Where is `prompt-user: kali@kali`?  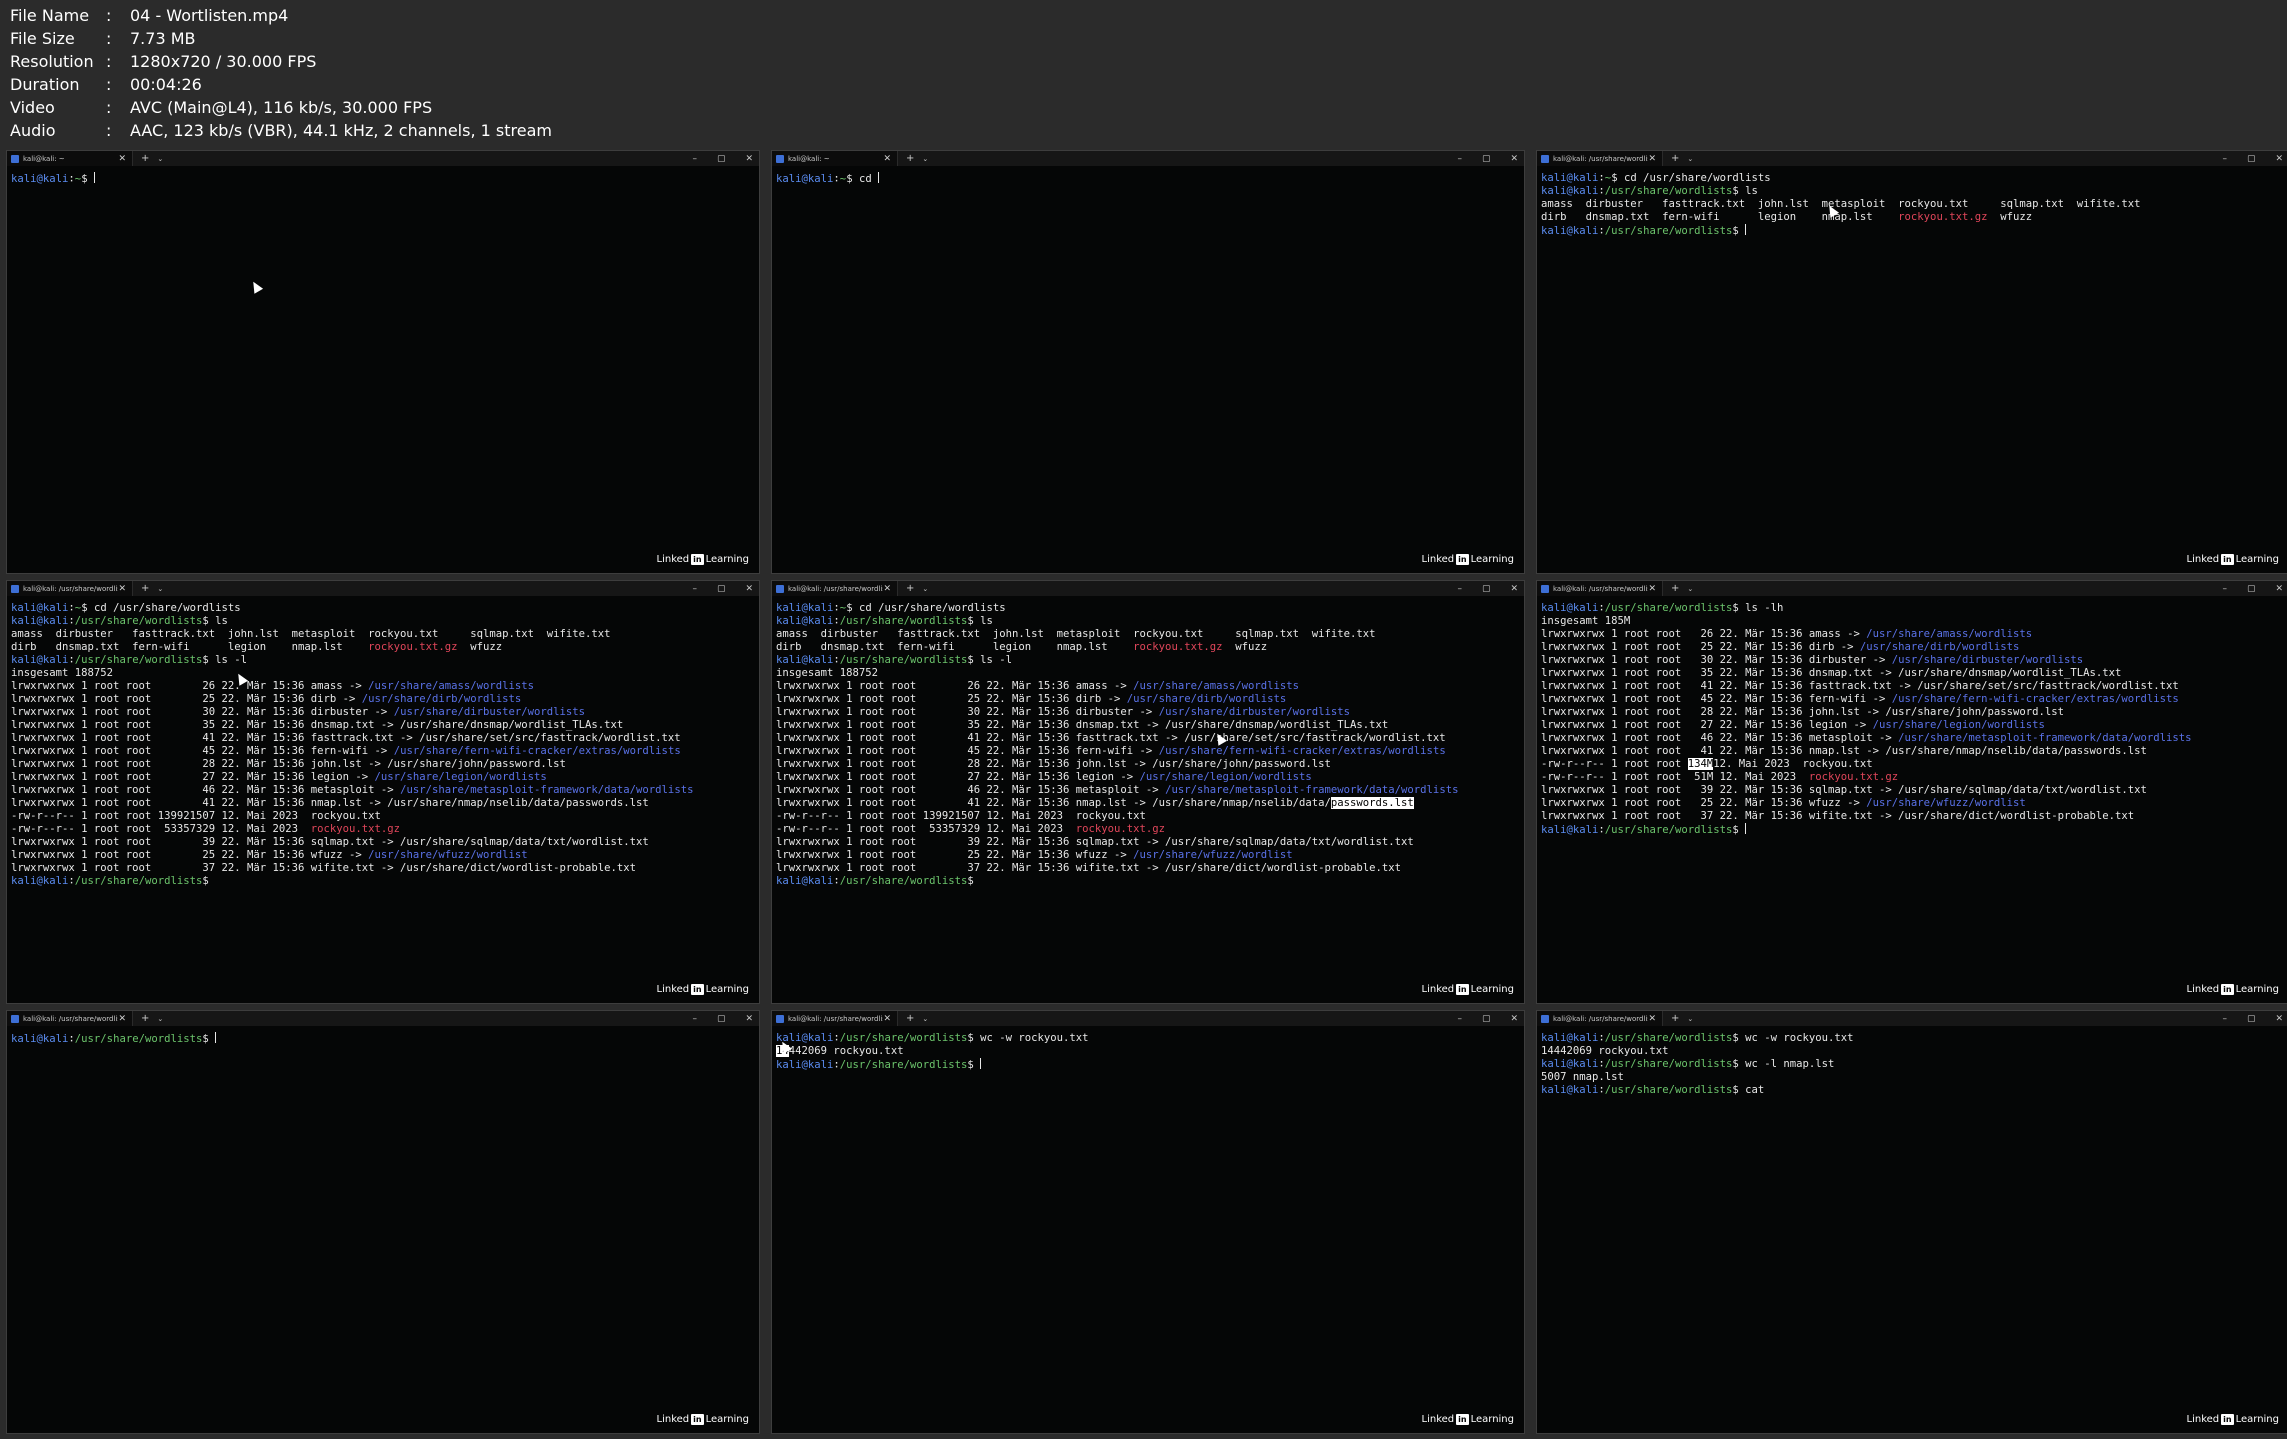
prompt-user: kali@kali is located at coordinates (805, 179).